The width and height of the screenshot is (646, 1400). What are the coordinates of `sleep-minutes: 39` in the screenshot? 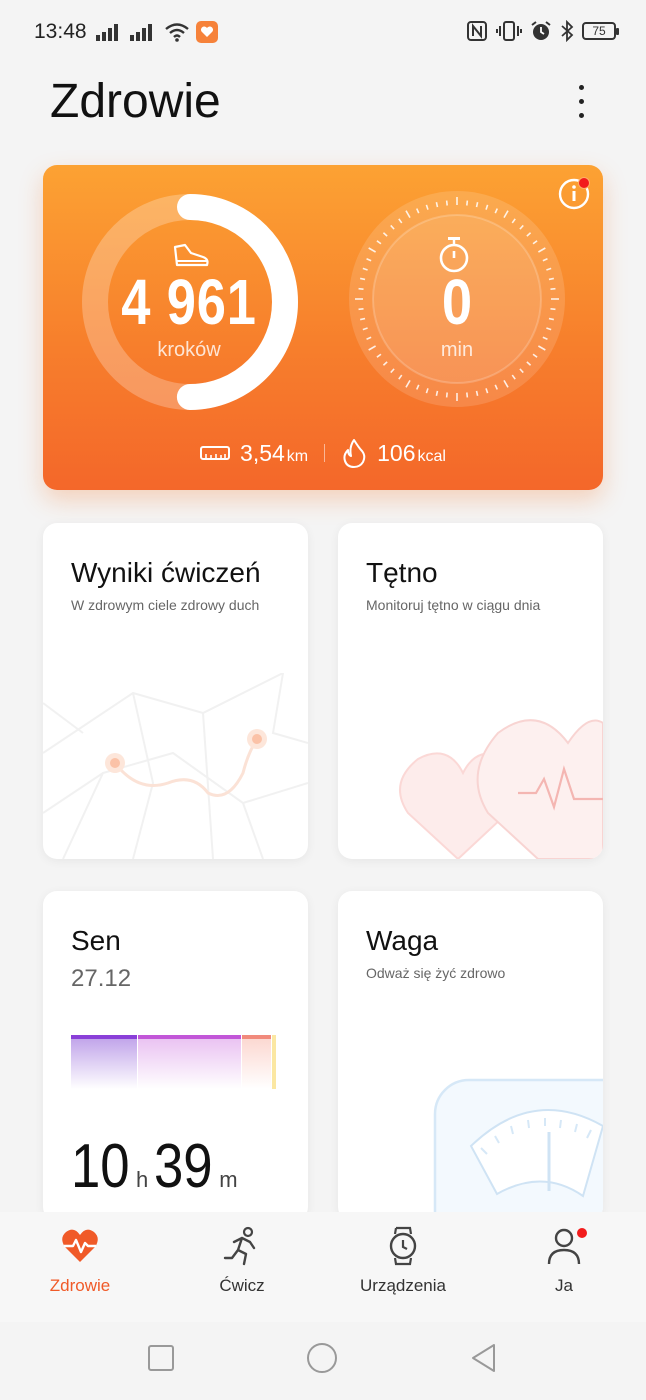 It's located at (183, 1166).